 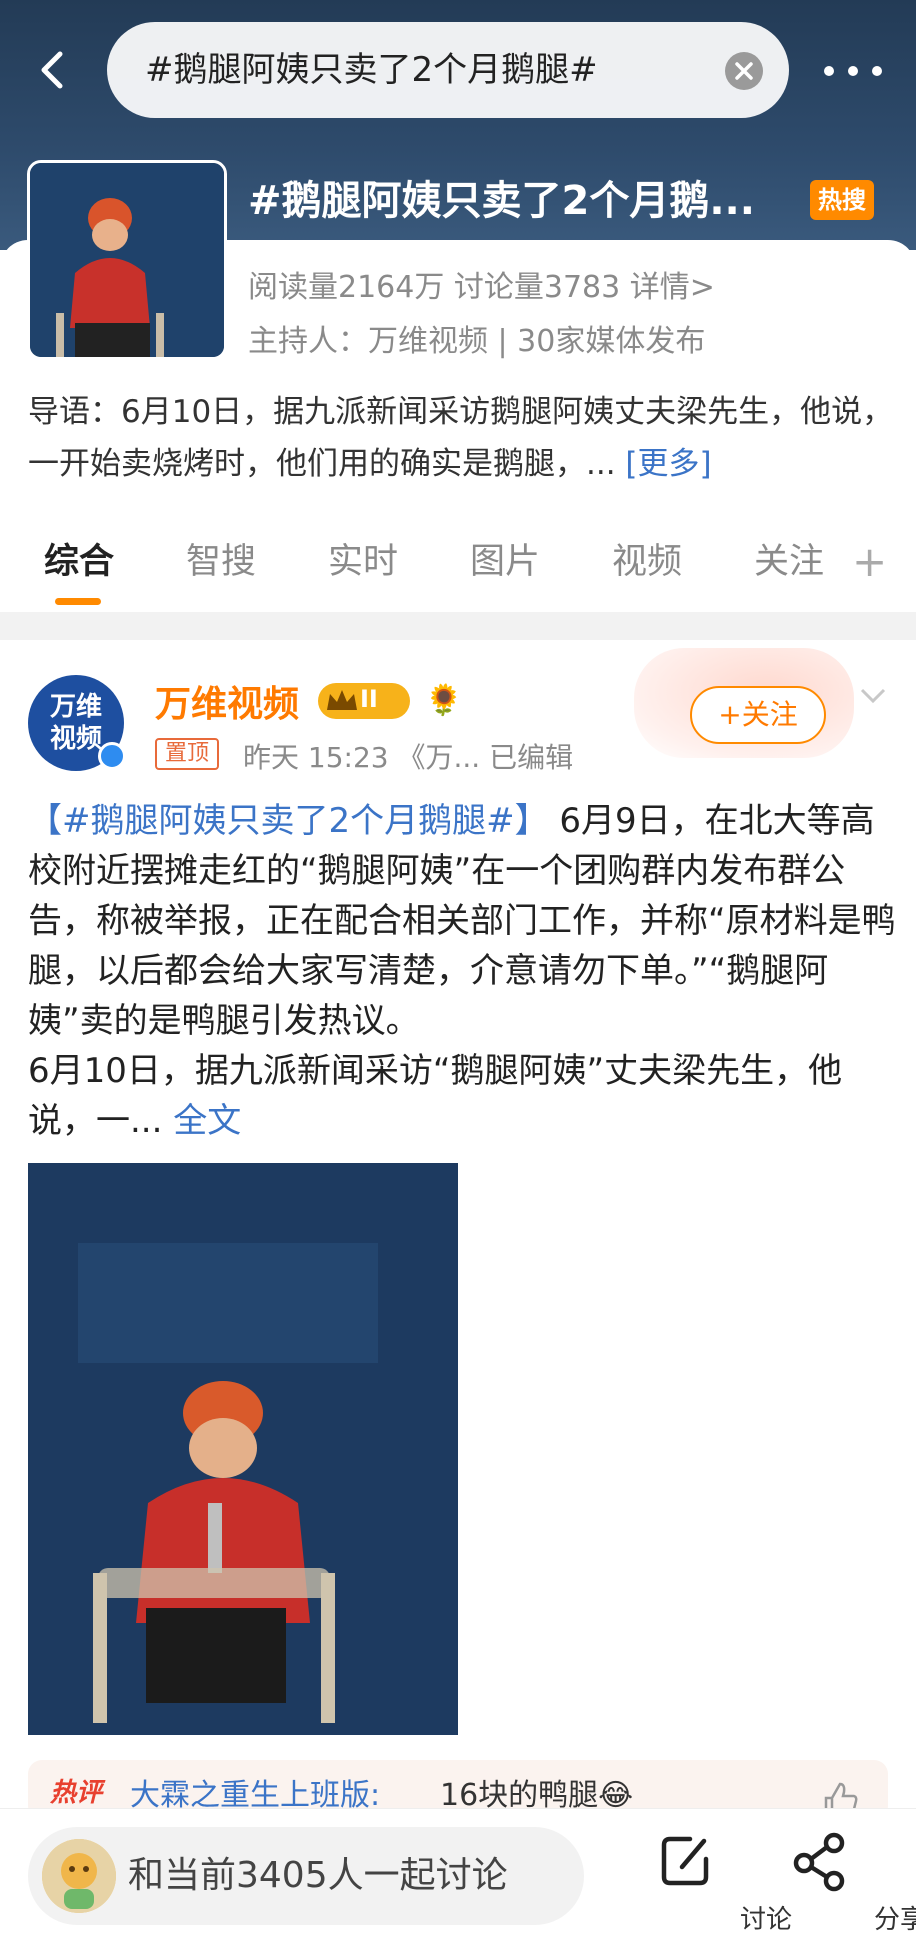 What do you see at coordinates (75, 707) in the screenshot?
I see `avatar-text-line-1: 万维` at bounding box center [75, 707].